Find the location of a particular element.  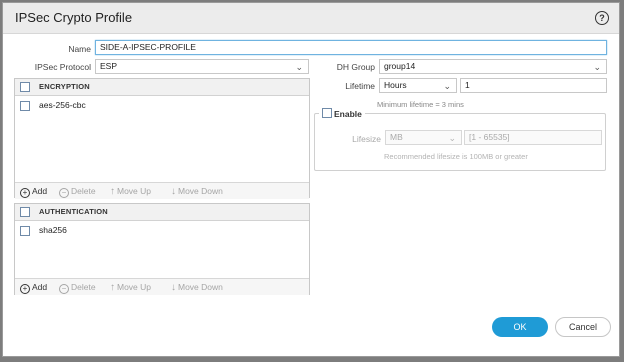

encryption-toolbar: + Add − Delete ↑ Move Up ↓ Move Down is located at coordinates (162, 190).